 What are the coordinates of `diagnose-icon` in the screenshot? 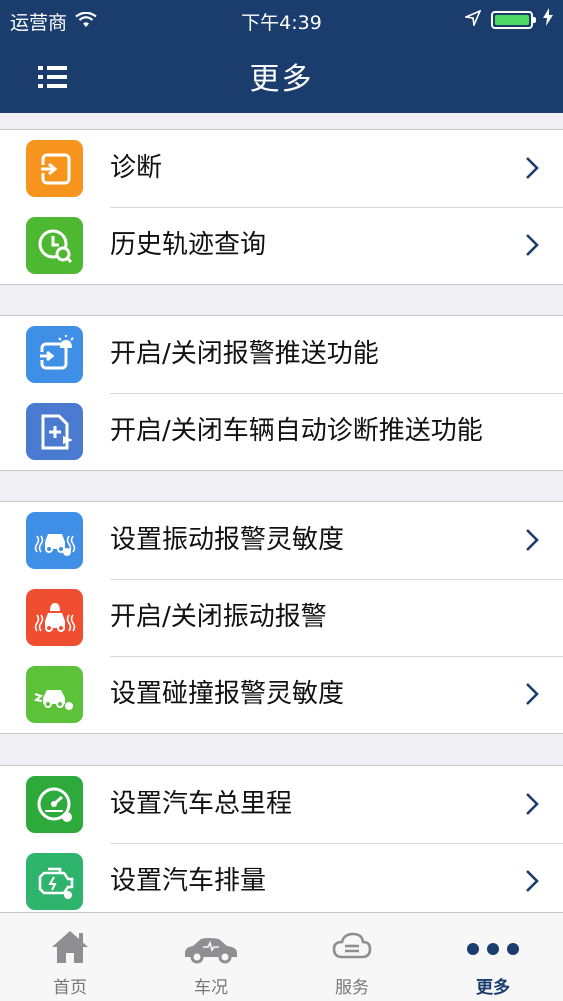 It's located at (54, 168).